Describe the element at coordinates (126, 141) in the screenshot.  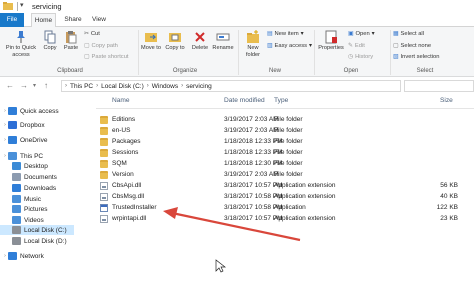
I see `file-name: Packages` at that location.